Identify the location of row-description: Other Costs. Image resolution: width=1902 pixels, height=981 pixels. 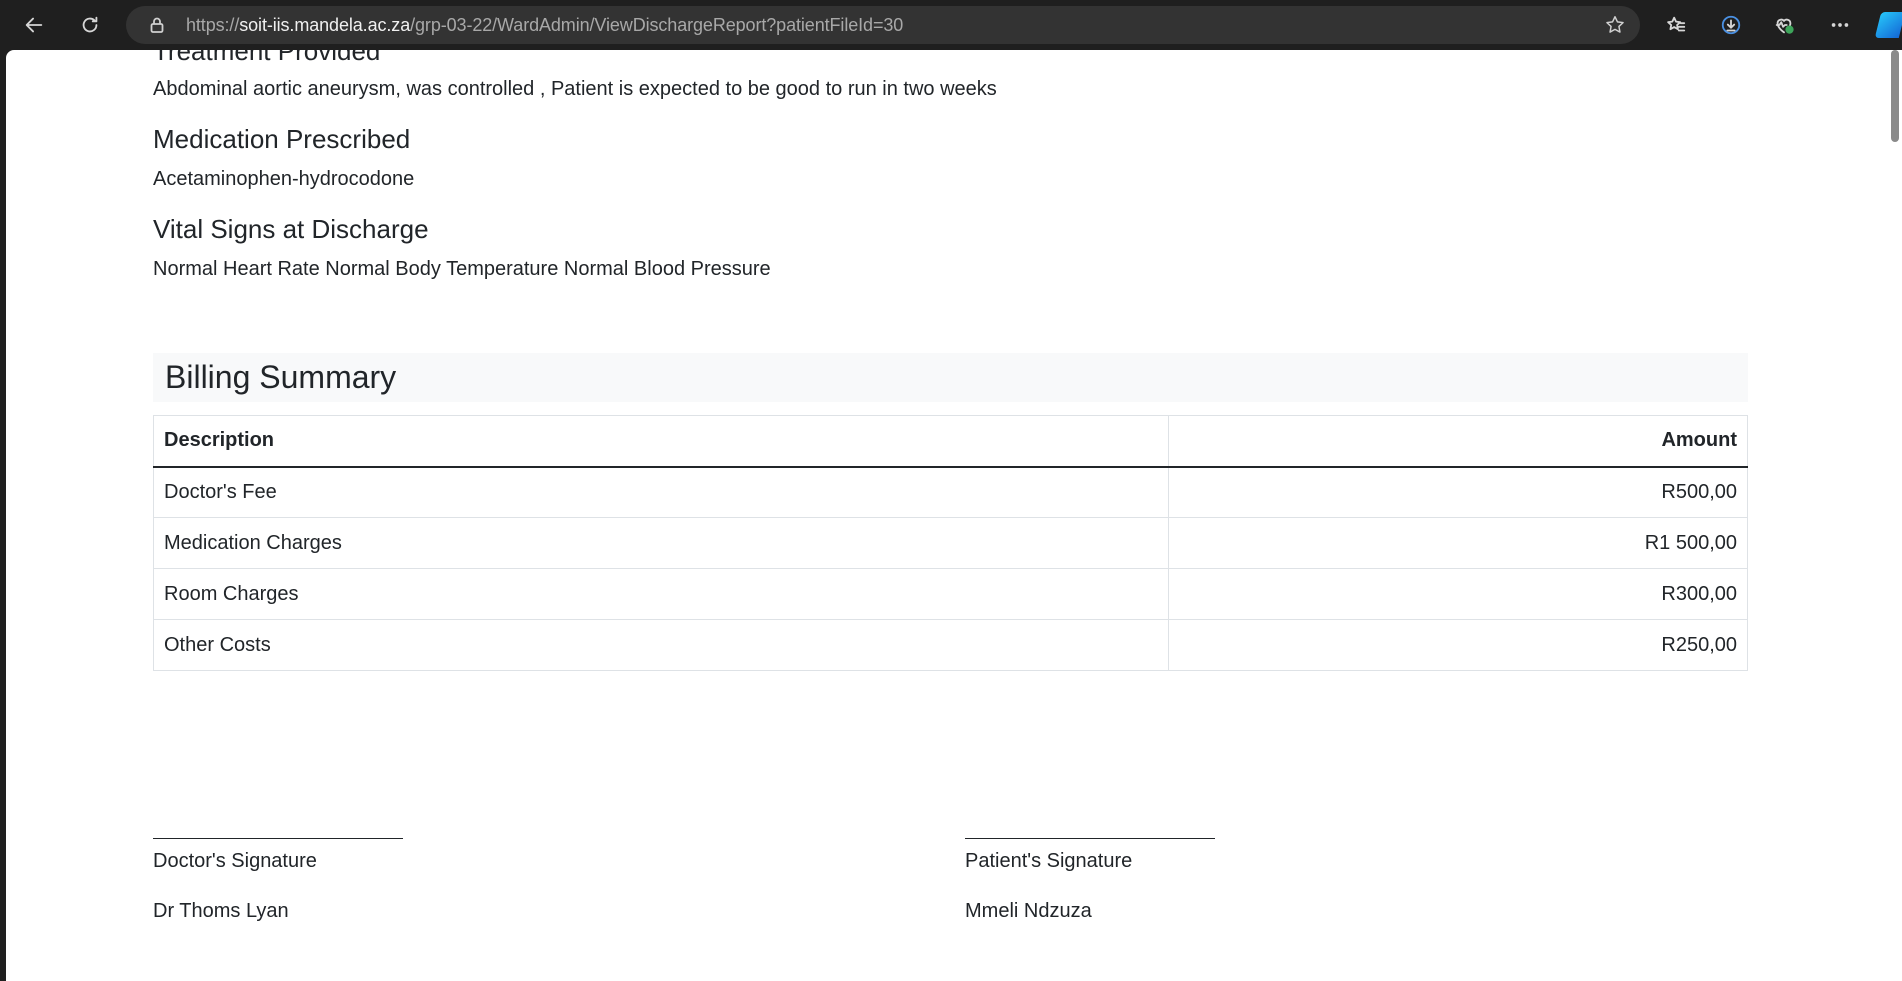
(661, 645).